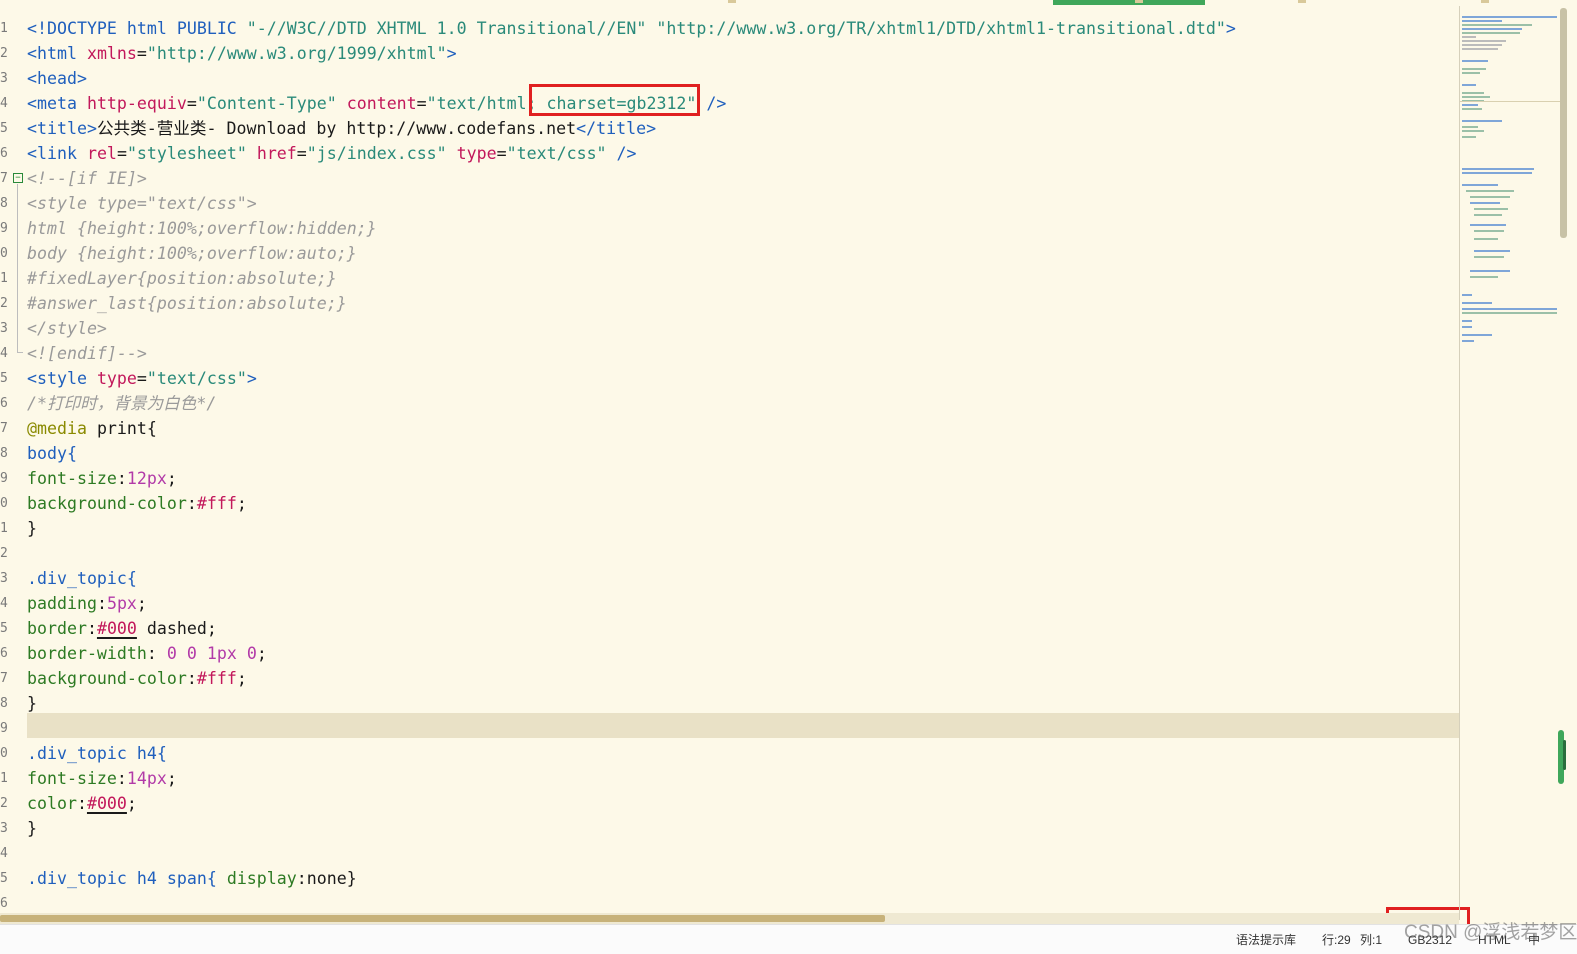 This screenshot has height=954, width=1577. Describe the element at coordinates (261, 878) in the screenshot. I see `code-token: display` at that location.